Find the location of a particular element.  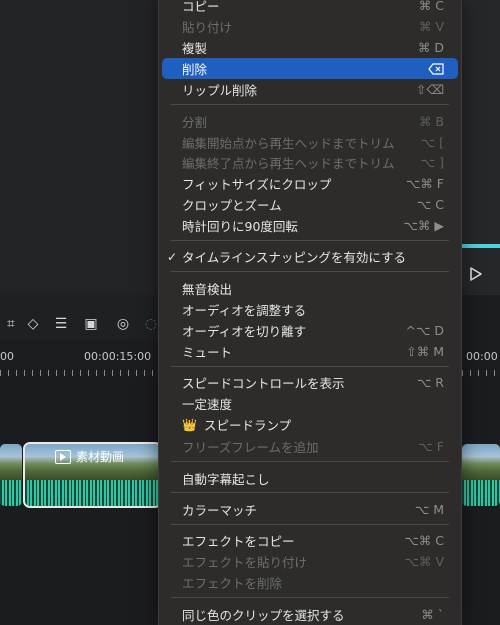

menu-item-select-same-color: 同じ色のクリップを選択する ⌘ ` is located at coordinates (310, 614).